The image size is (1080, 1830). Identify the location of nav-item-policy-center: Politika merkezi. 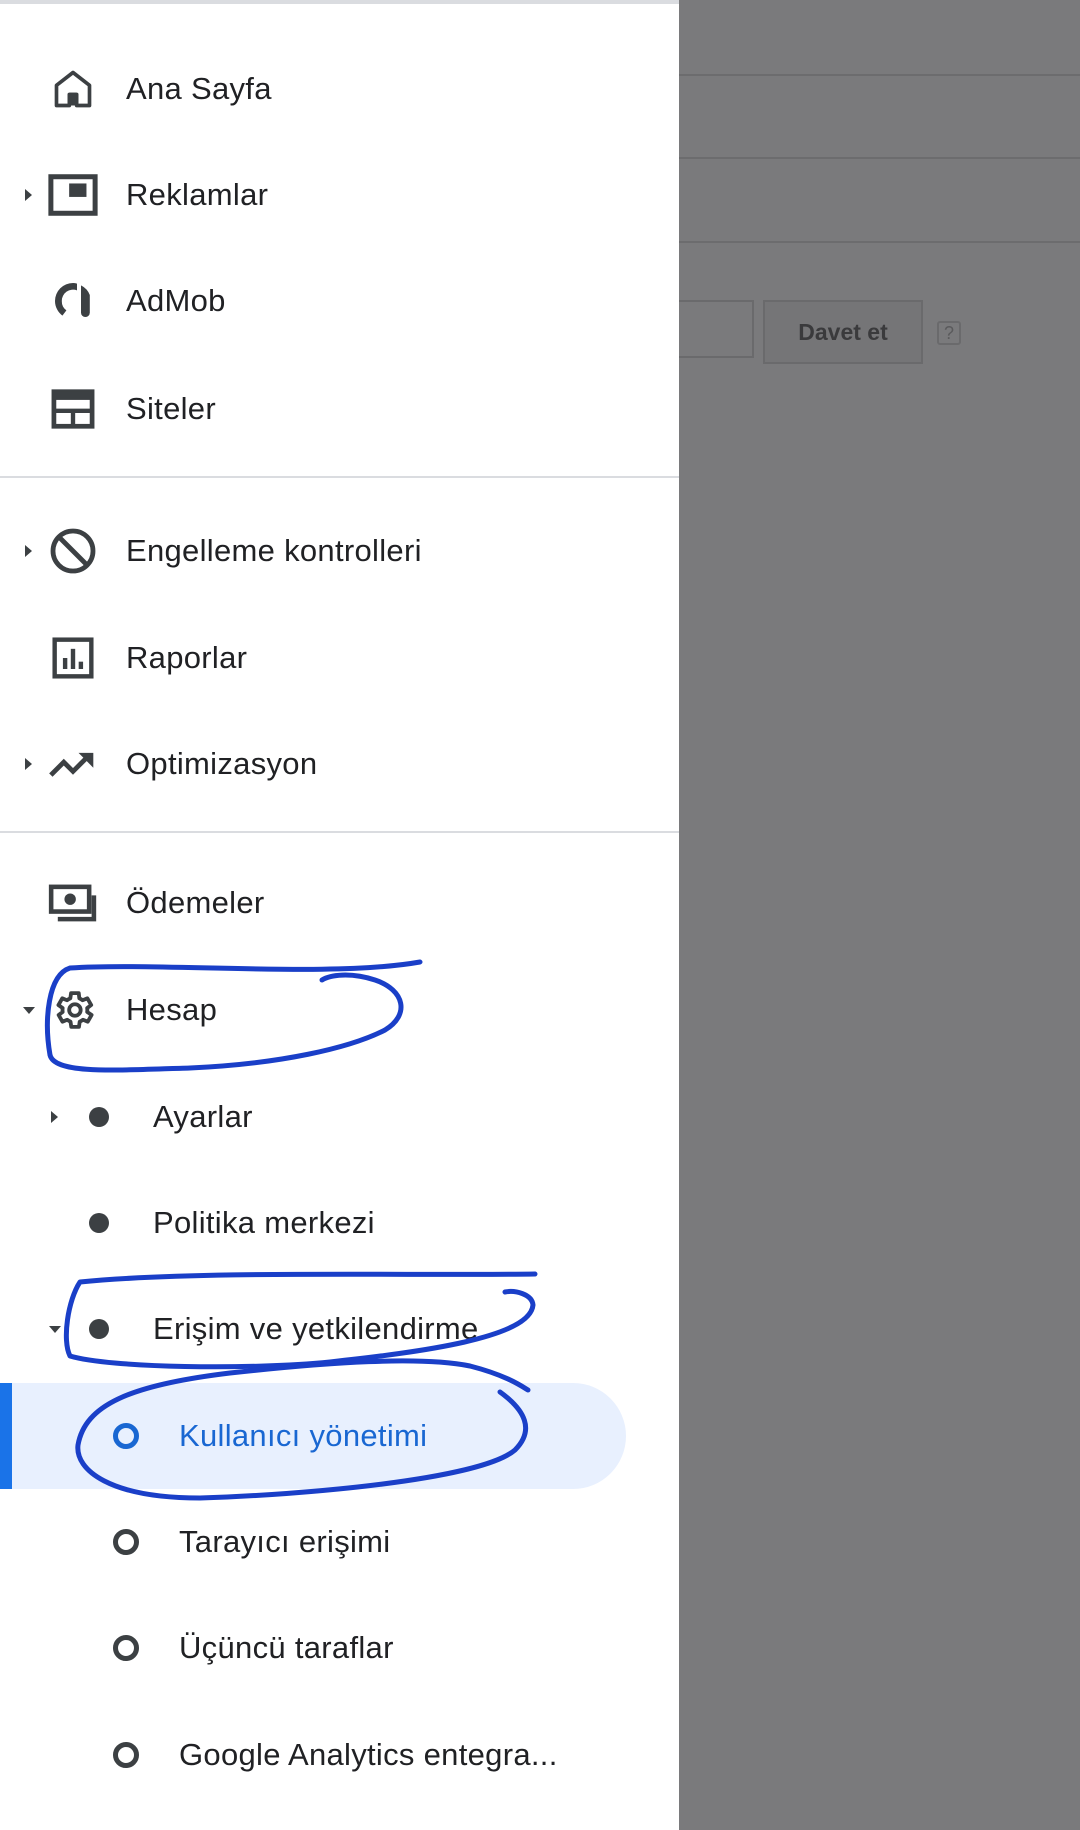
(339, 1223).